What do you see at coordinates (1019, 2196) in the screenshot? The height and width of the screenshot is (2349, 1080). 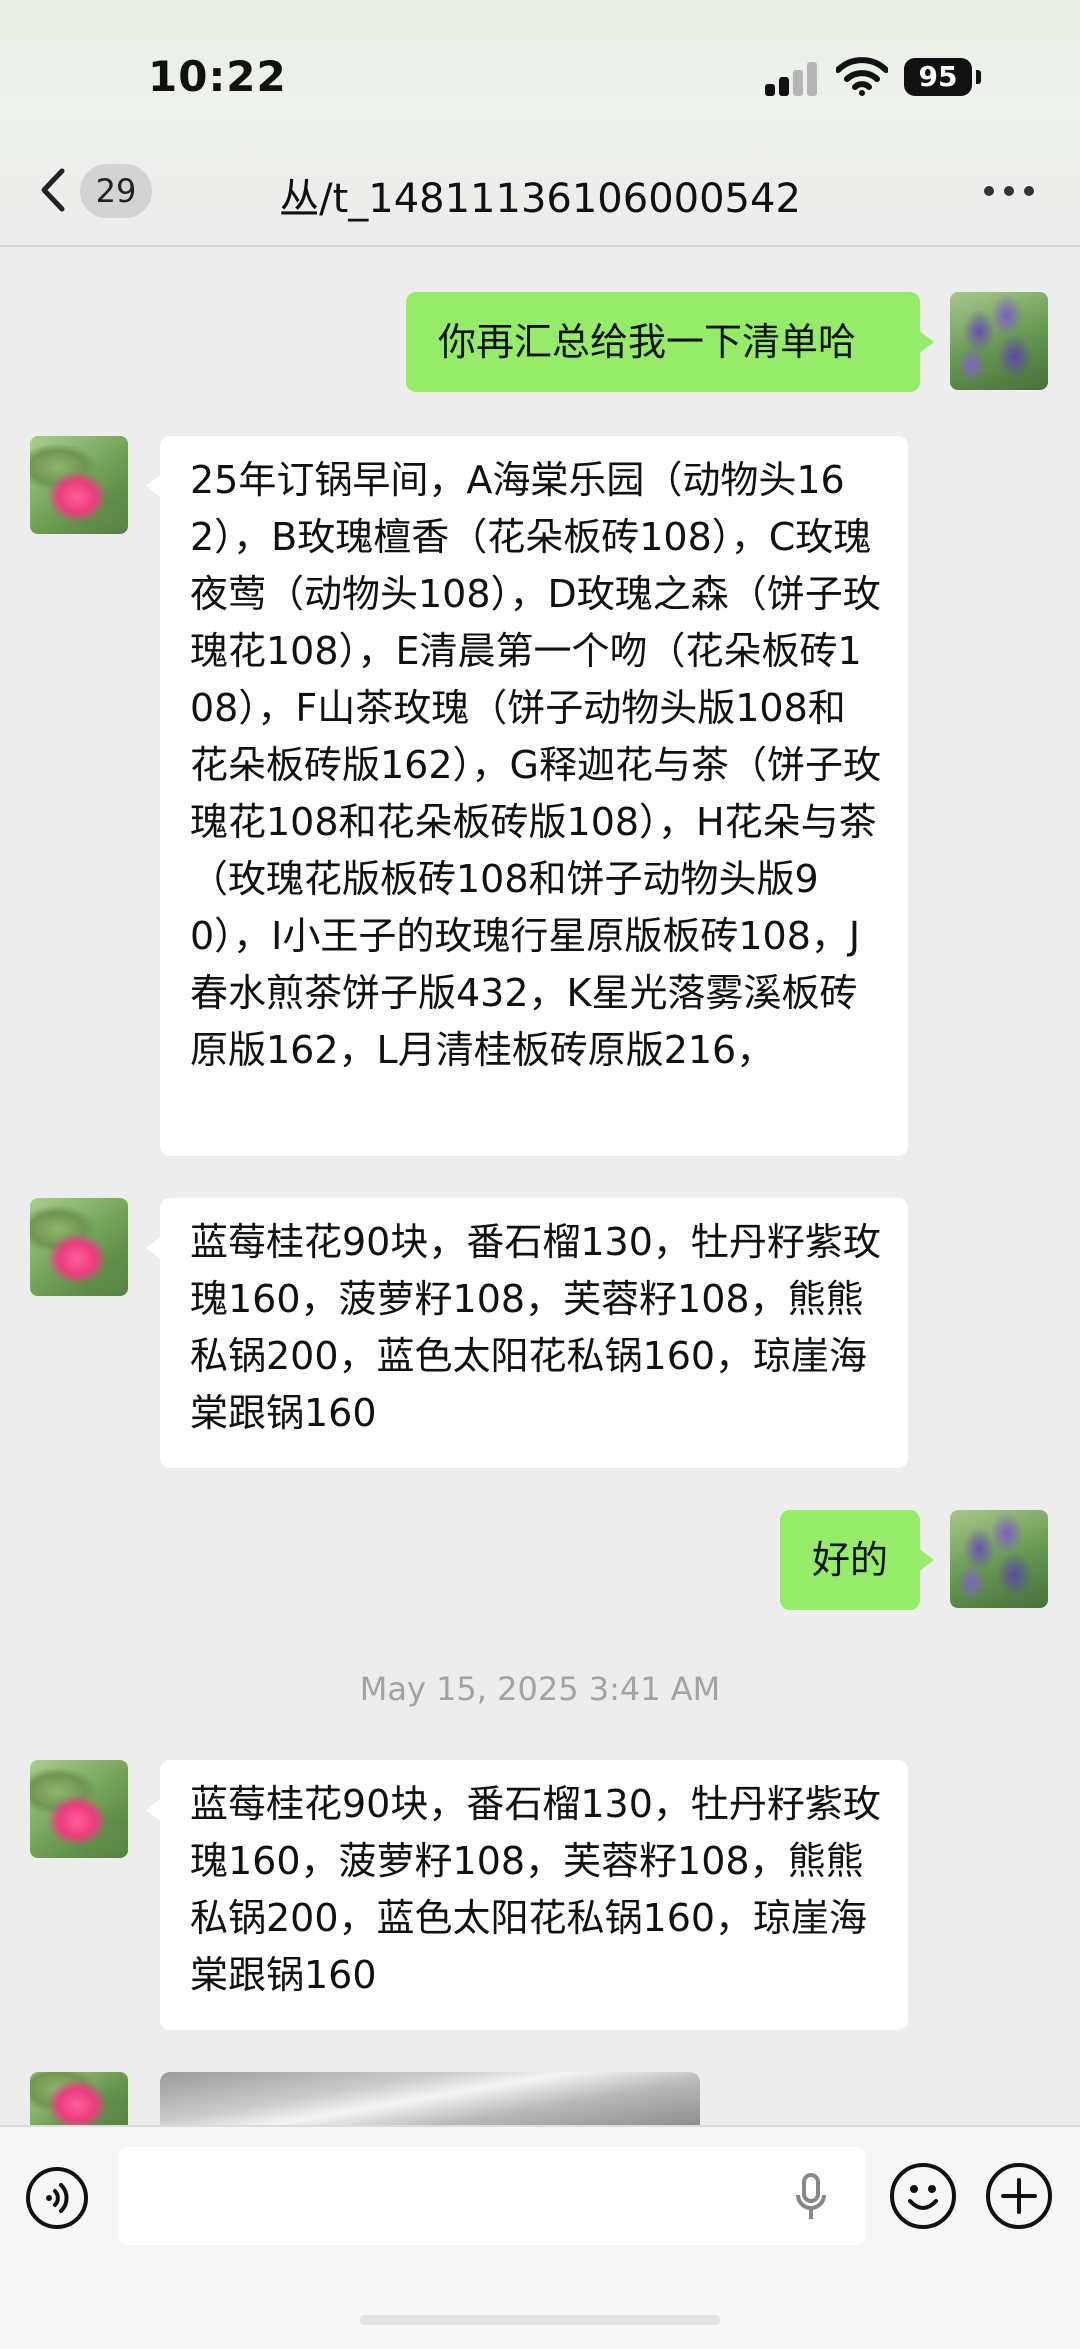 I see `plus-icon` at bounding box center [1019, 2196].